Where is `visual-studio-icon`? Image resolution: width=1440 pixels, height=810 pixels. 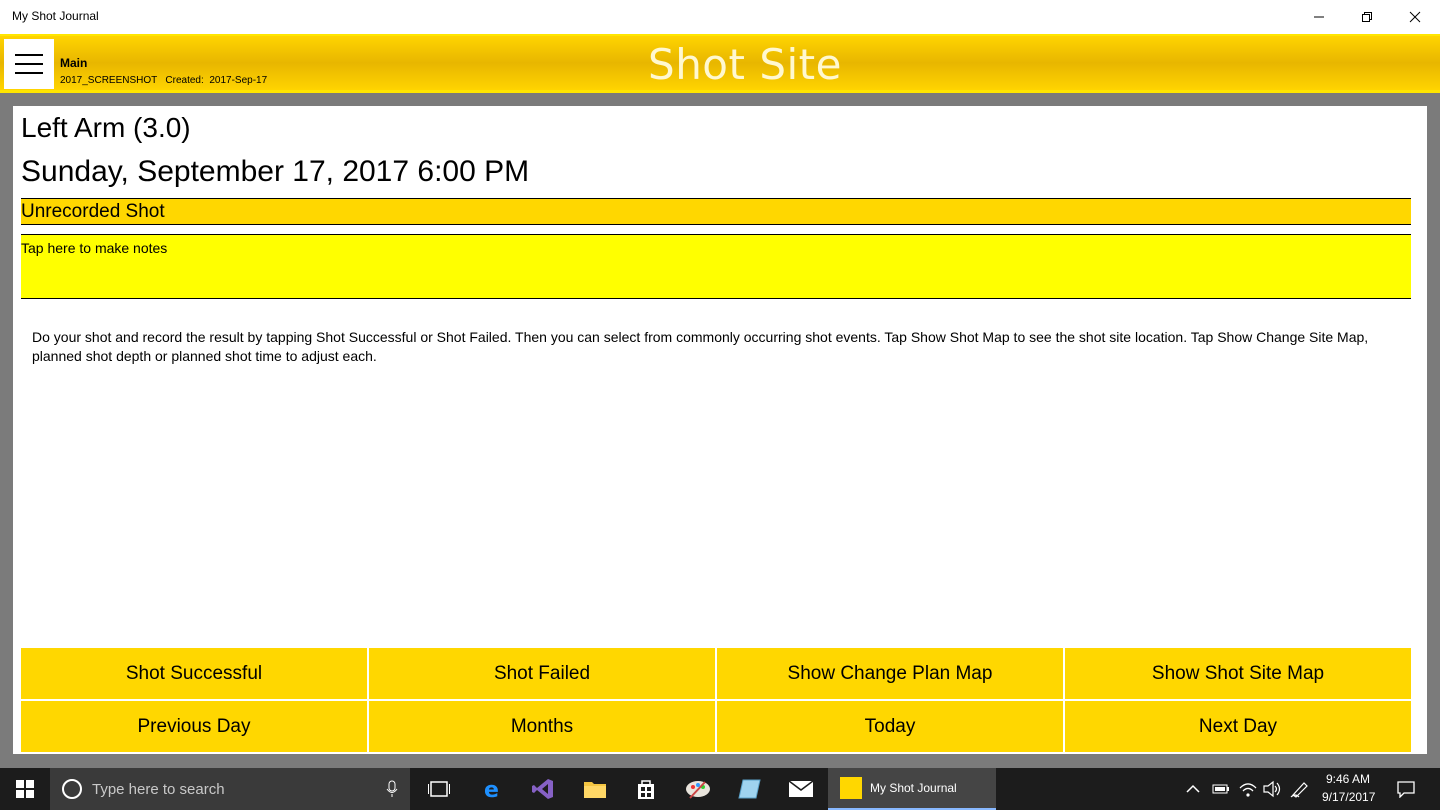 visual-studio-icon is located at coordinates (542, 789).